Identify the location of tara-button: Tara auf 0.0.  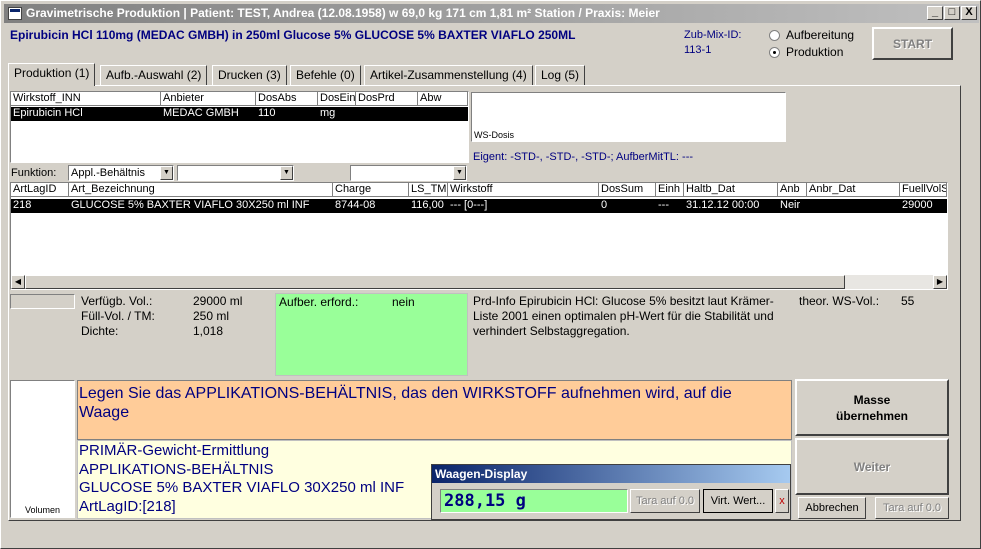
(912, 508).